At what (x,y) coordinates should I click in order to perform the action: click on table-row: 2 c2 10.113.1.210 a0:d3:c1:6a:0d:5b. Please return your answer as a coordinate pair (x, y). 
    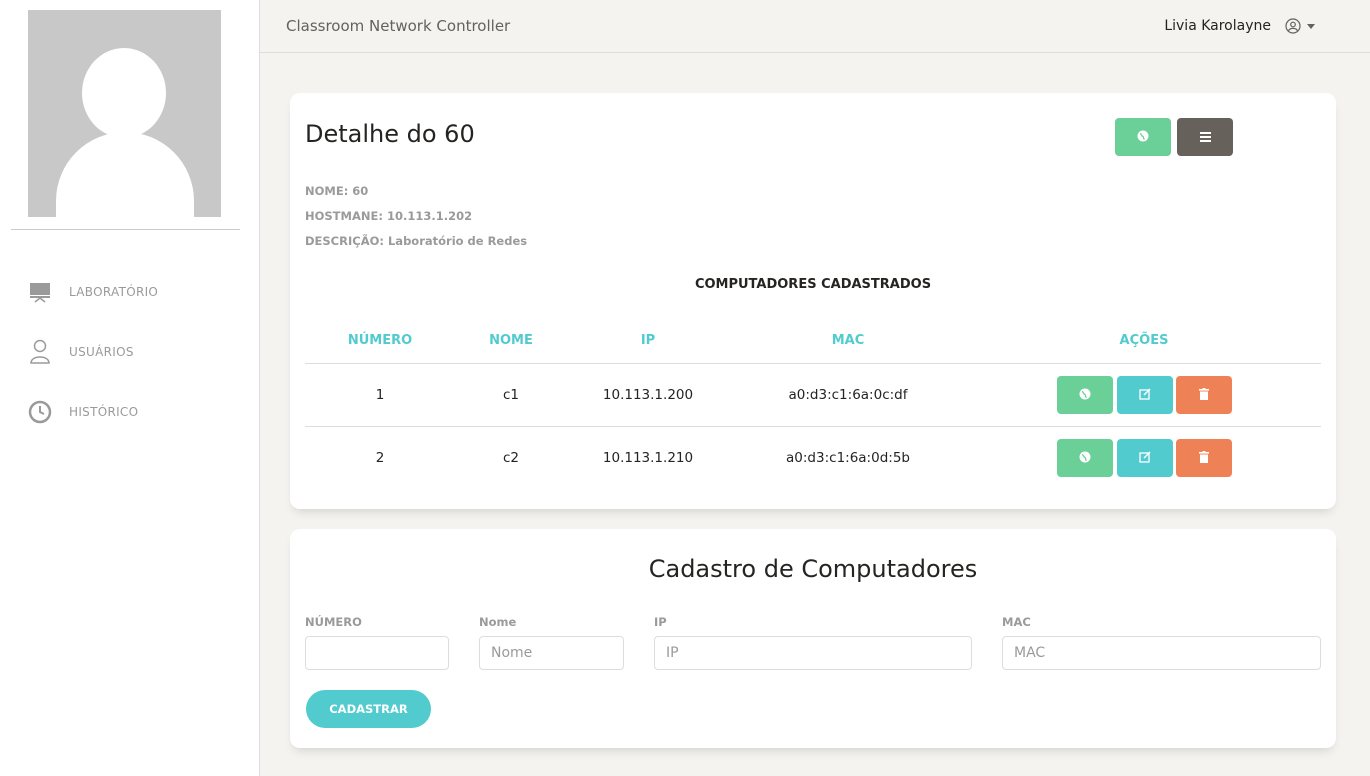
    Looking at the image, I should click on (813, 458).